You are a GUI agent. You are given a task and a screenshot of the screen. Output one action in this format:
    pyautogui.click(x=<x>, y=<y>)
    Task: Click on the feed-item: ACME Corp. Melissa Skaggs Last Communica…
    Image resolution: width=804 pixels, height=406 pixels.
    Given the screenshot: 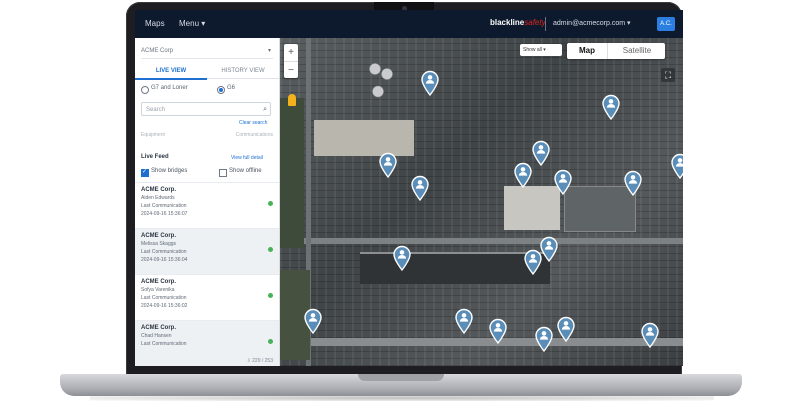 What is the action you would take?
    pyautogui.click(x=207, y=251)
    